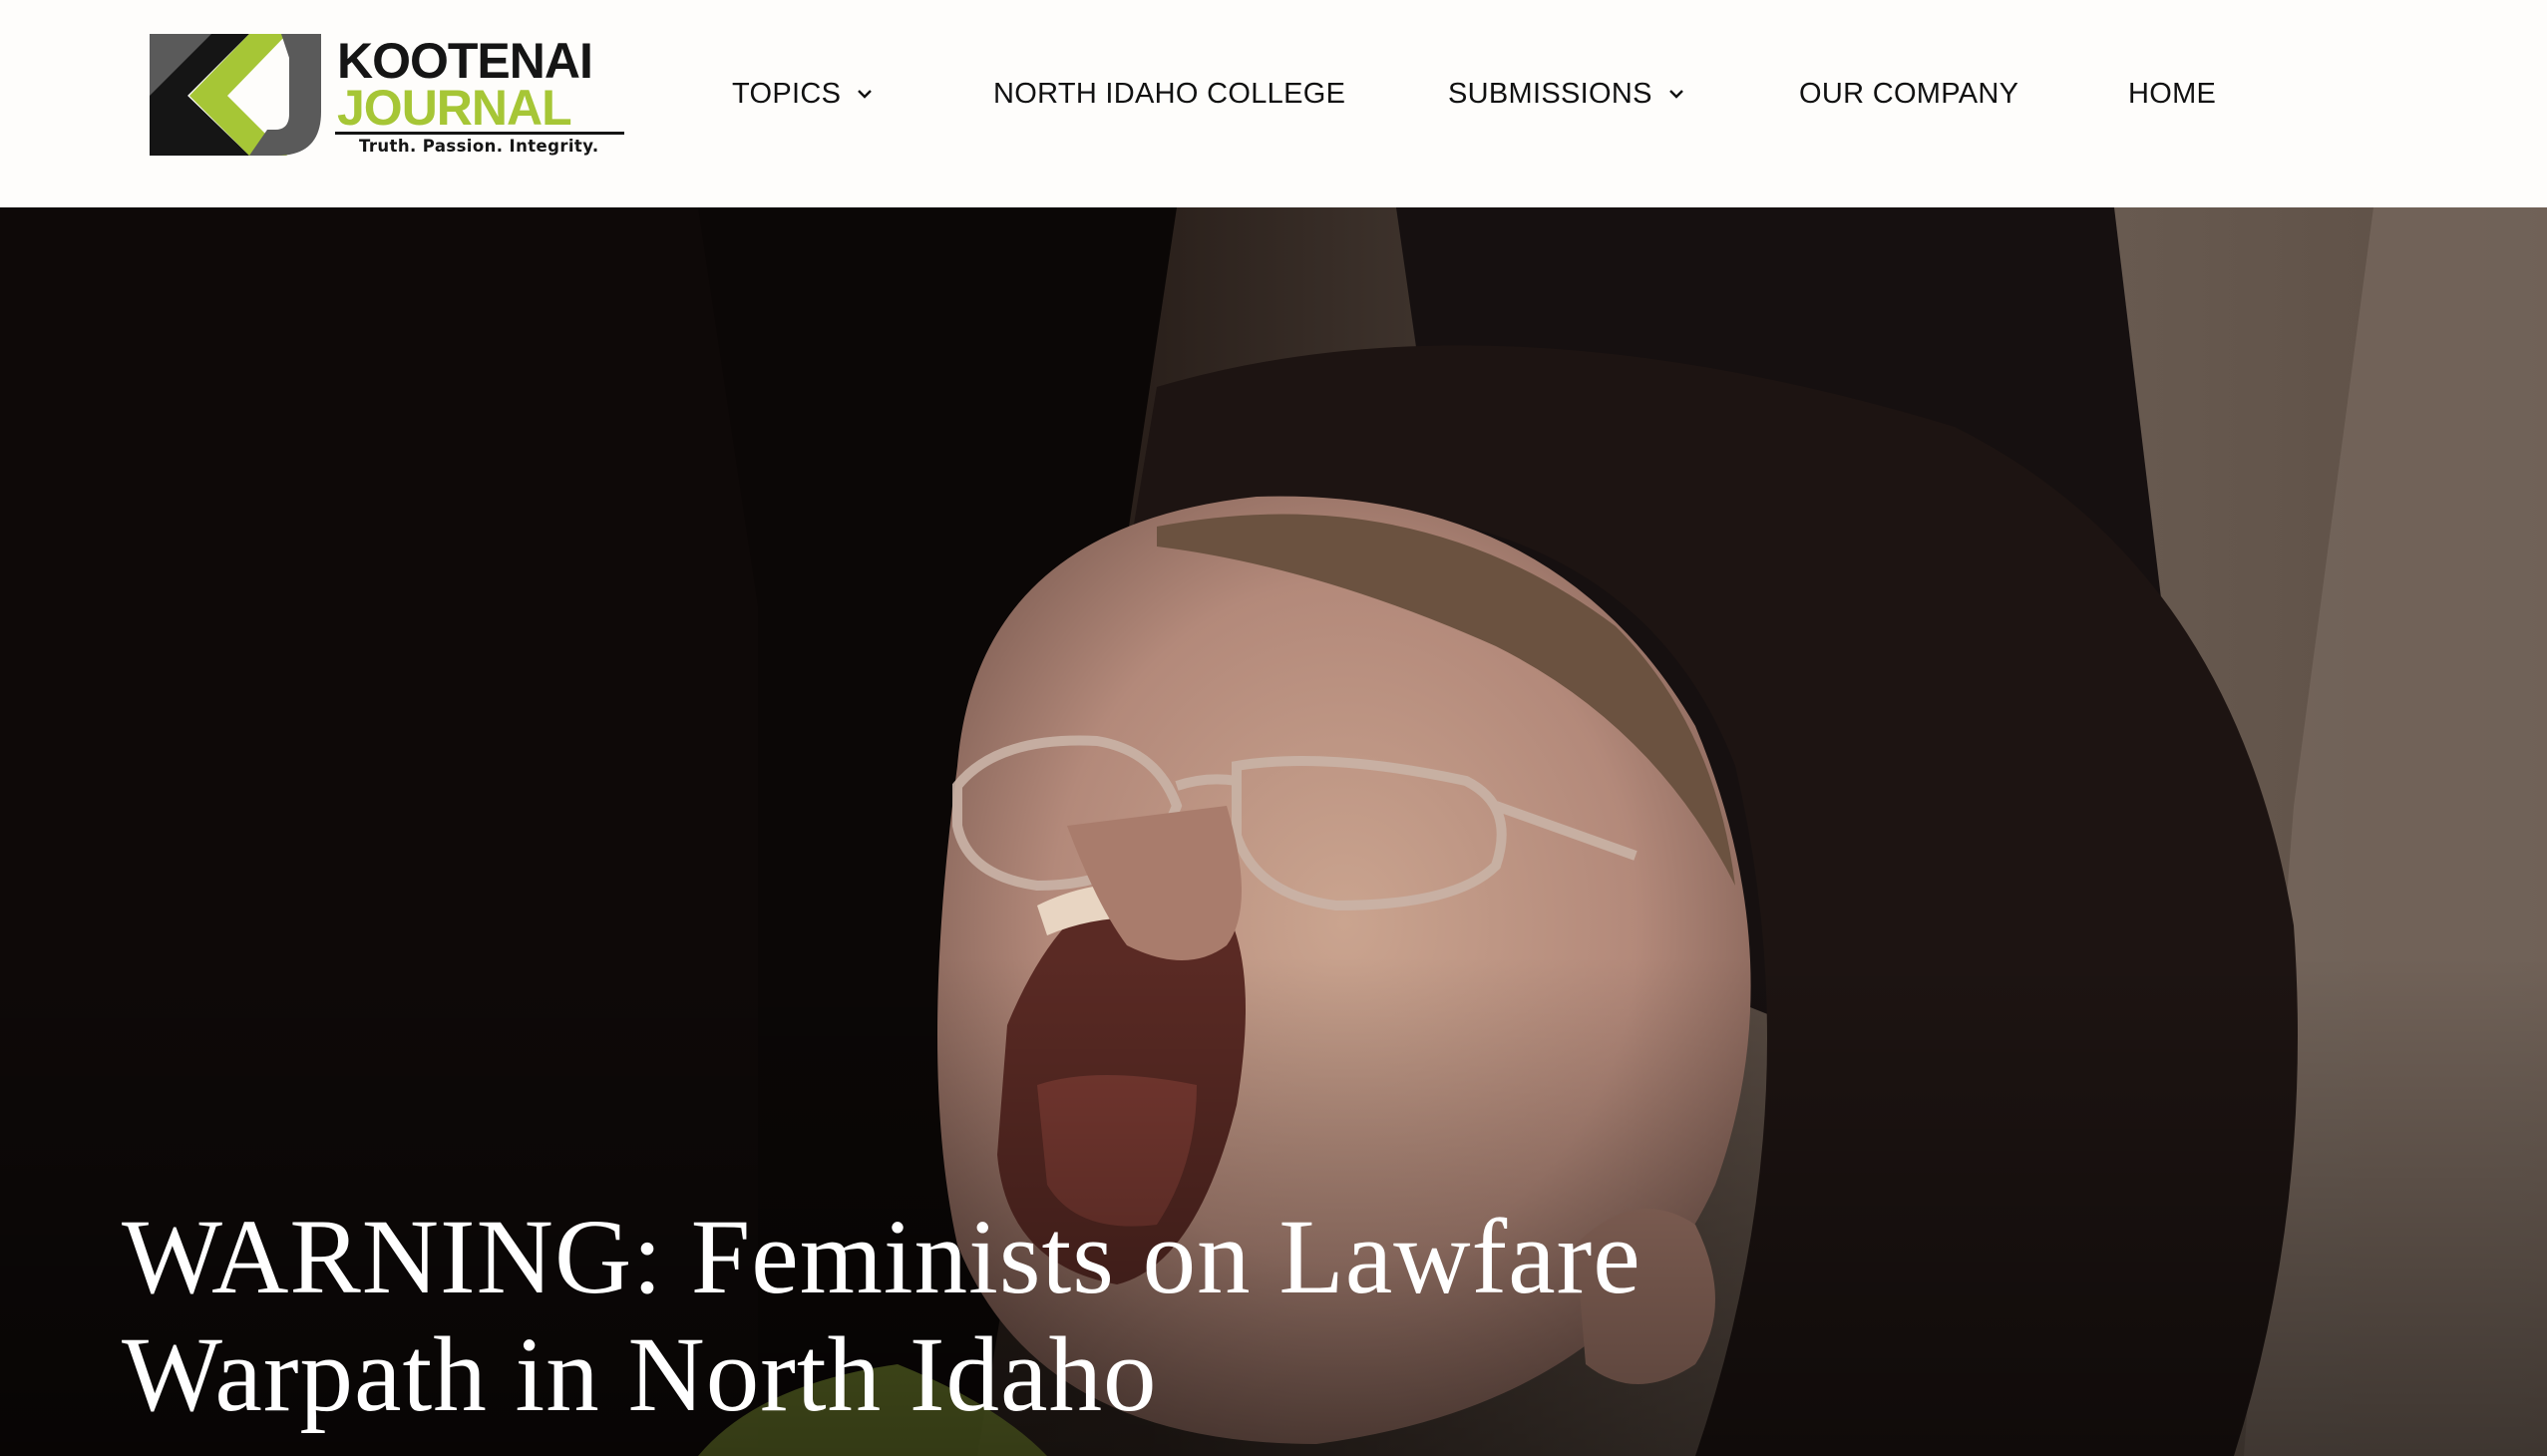 The height and width of the screenshot is (1456, 2547). I want to click on nav-item-label: OUR COMPANY, so click(1909, 93).